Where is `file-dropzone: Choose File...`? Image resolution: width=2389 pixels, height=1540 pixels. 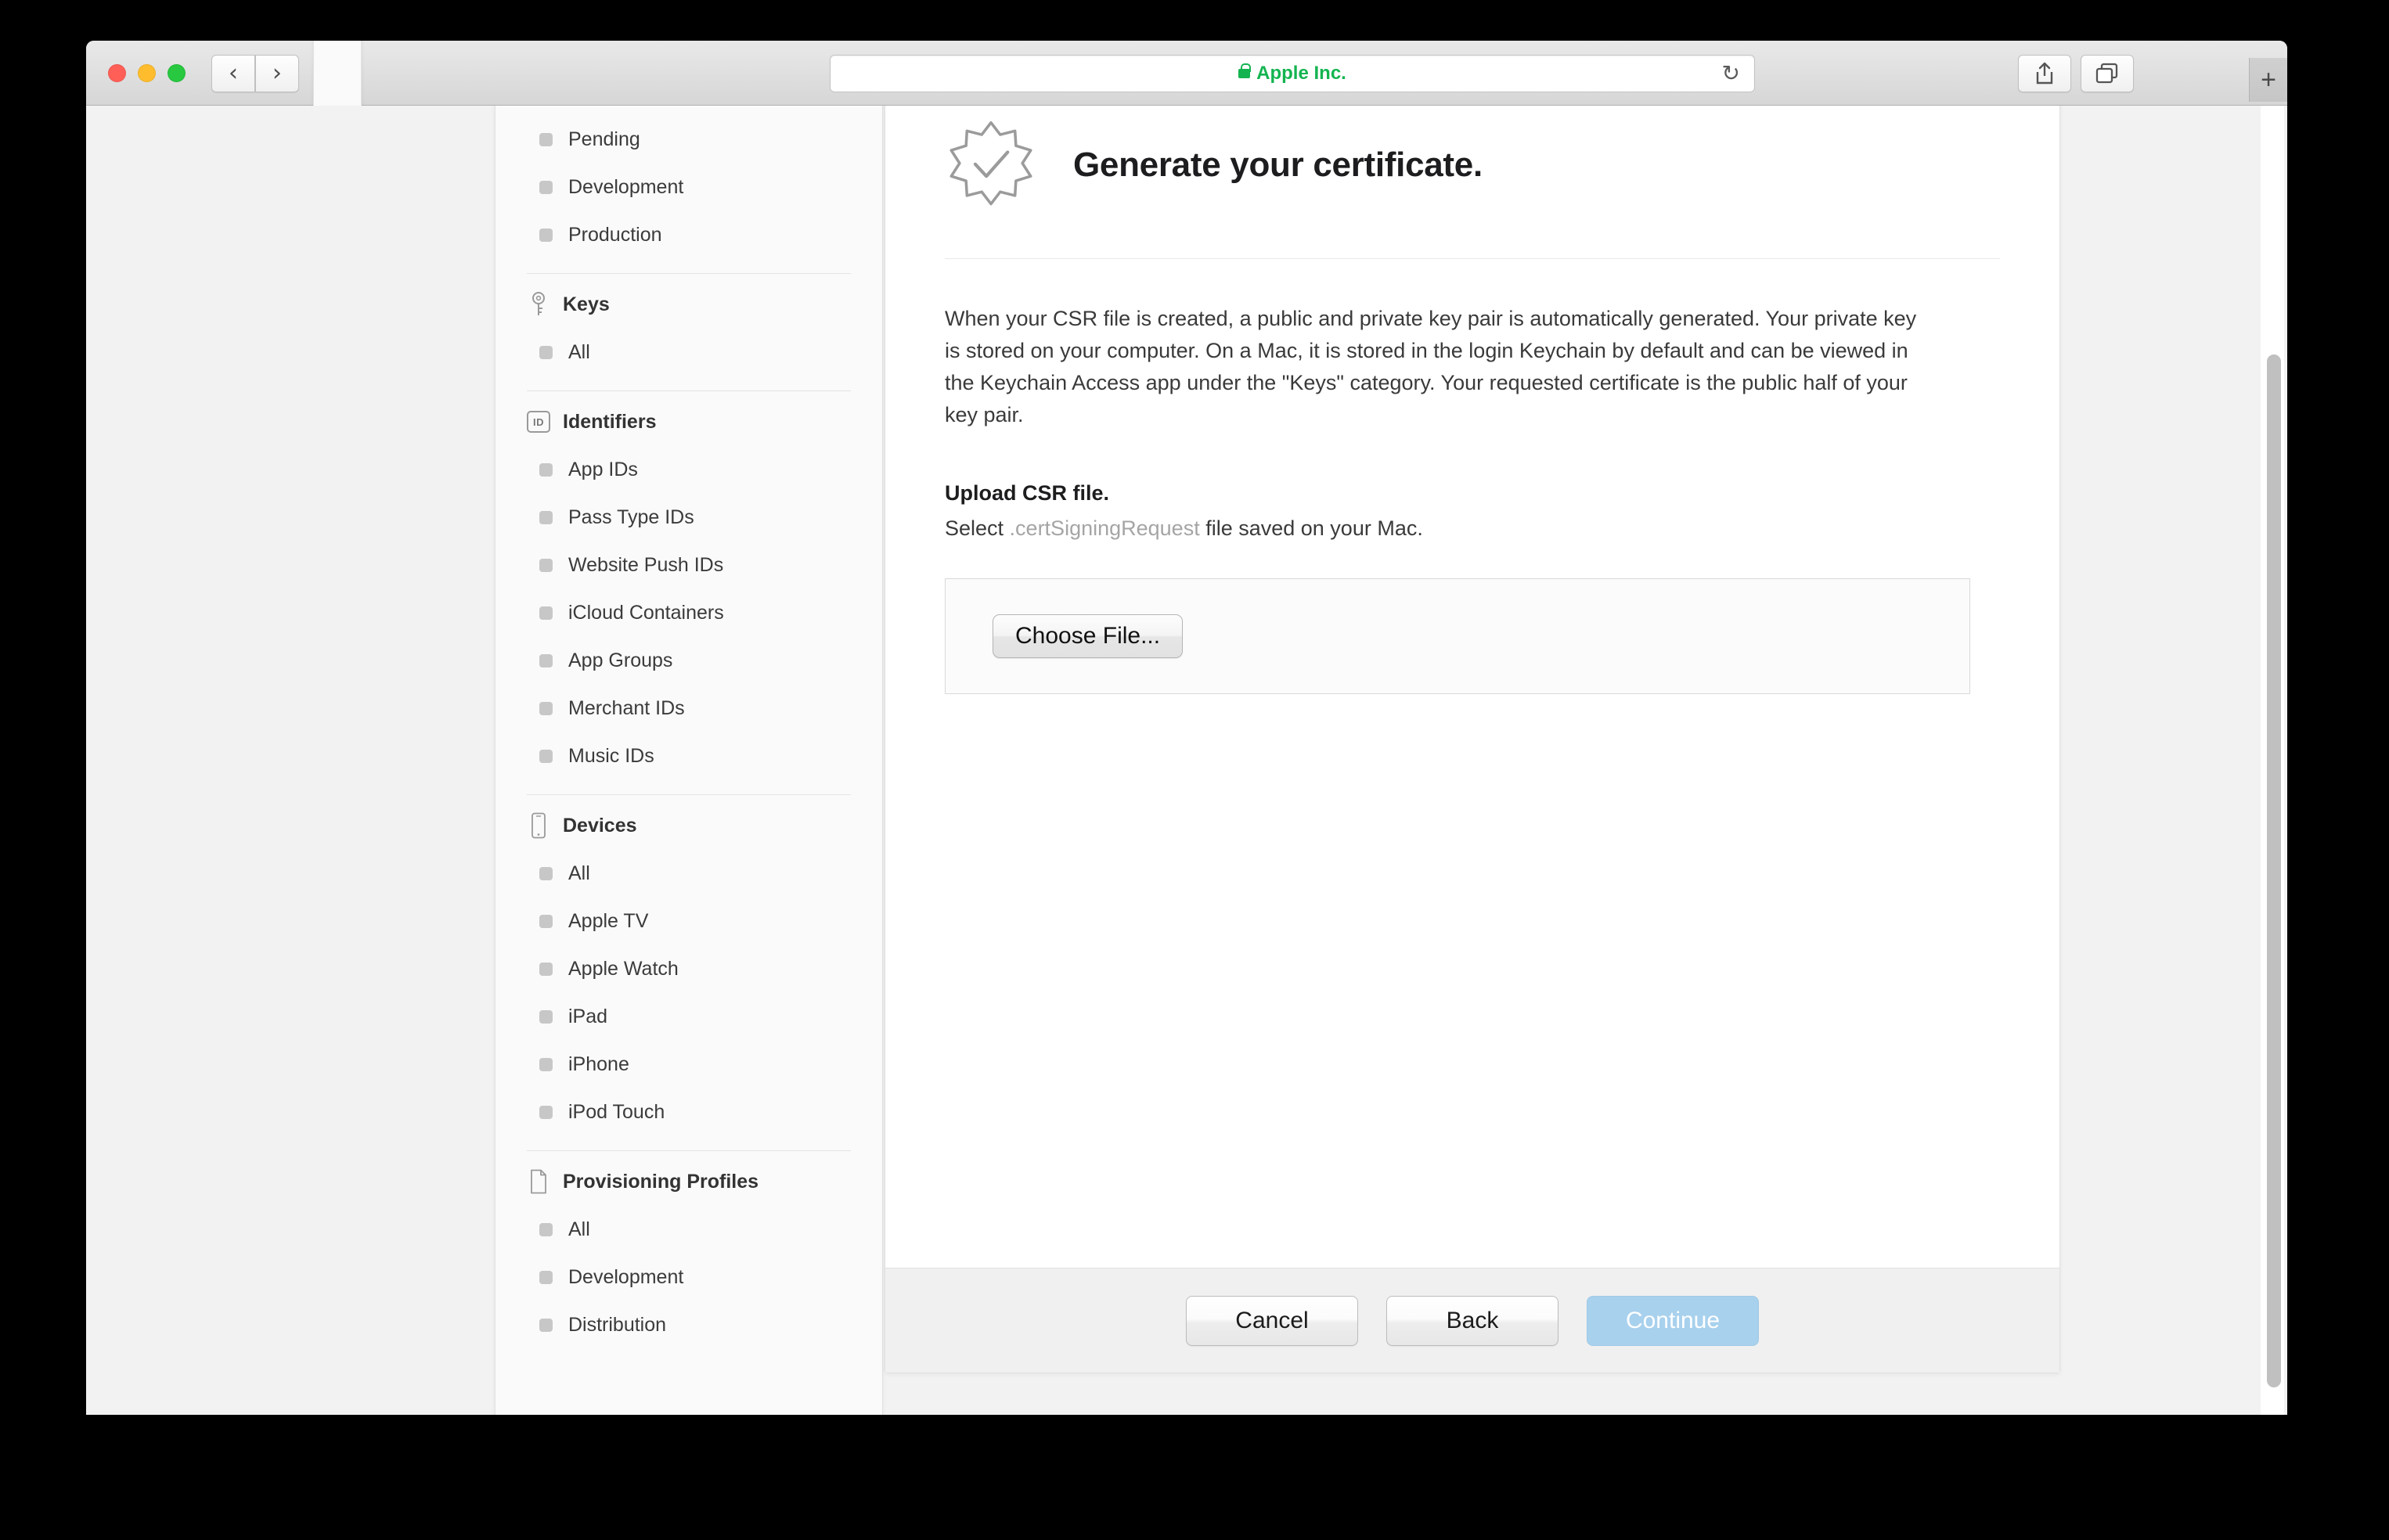
file-dropzone: Choose File... is located at coordinates (1458, 636).